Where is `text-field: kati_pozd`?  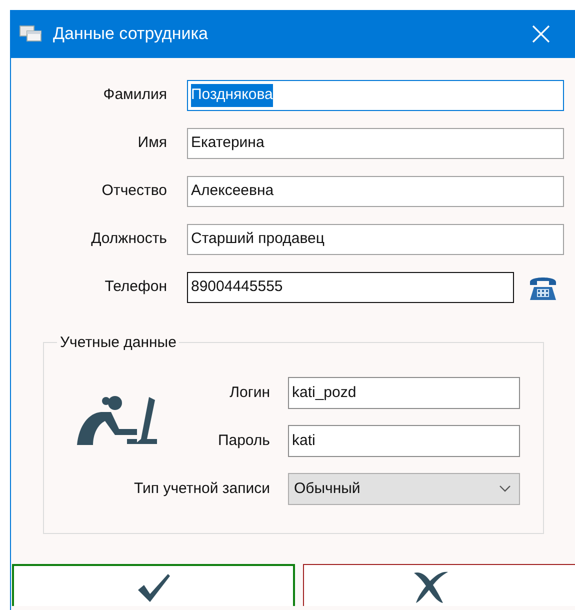
text-field: kati_pozd is located at coordinates (404, 393).